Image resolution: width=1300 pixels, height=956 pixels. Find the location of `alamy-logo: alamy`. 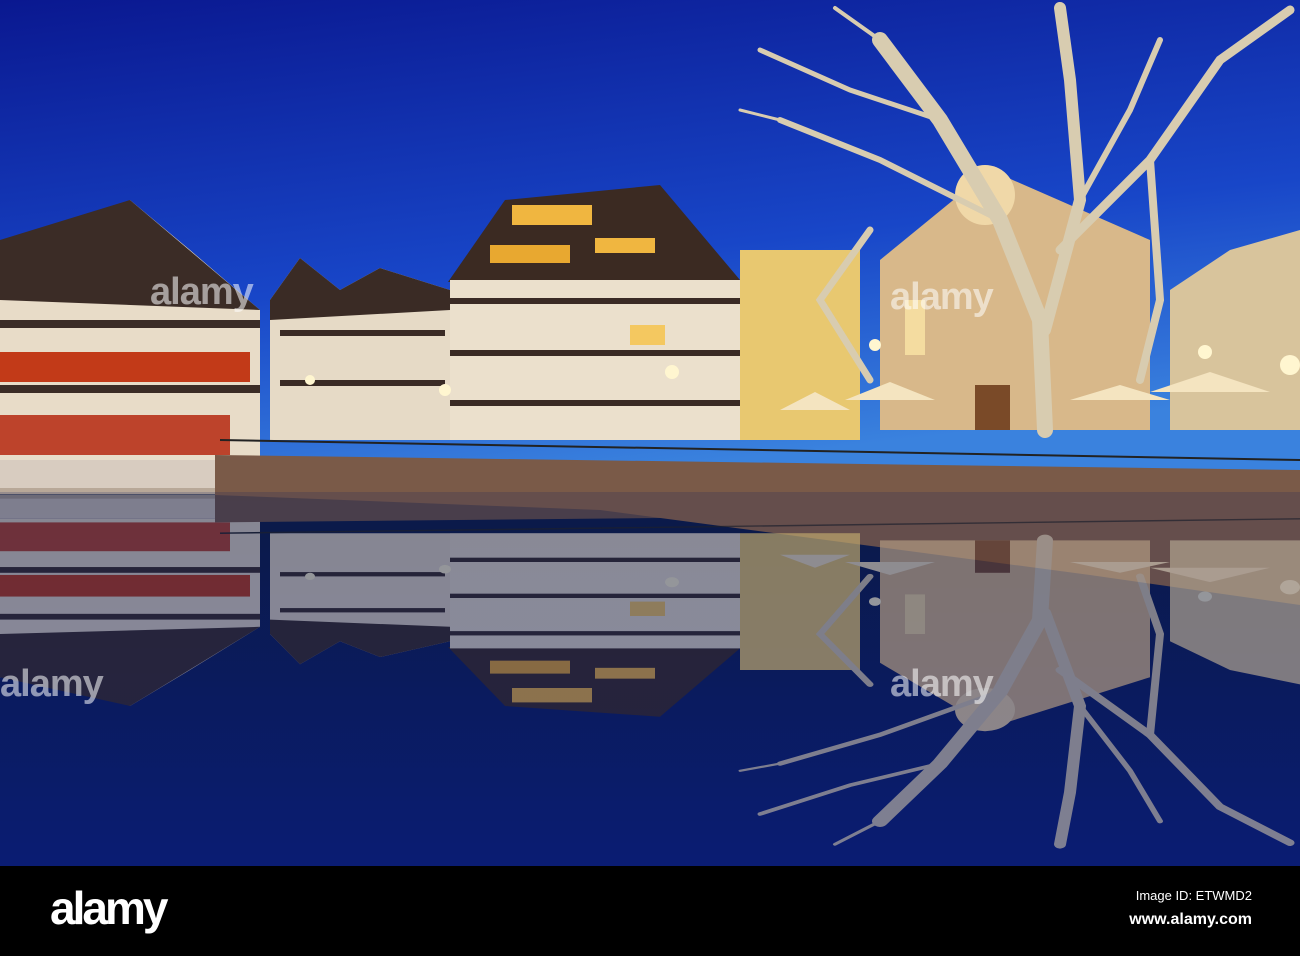

alamy-logo: alamy is located at coordinates (109, 908).